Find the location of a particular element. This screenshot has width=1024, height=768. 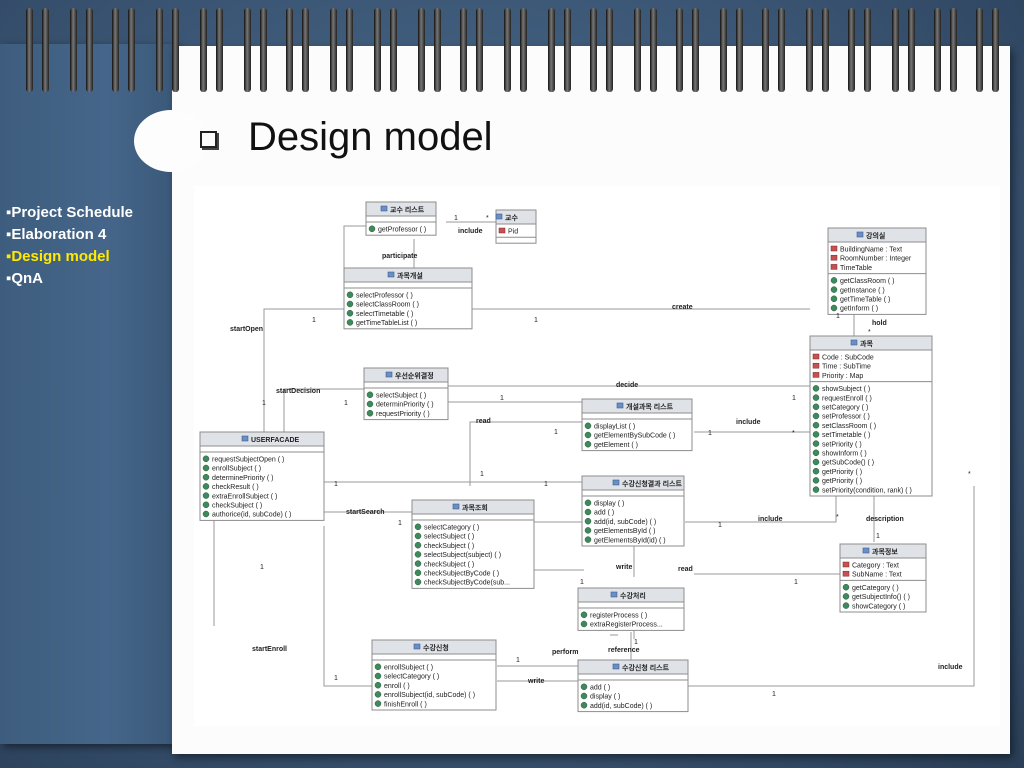

association-label: decide is located at coordinates (627, 385).